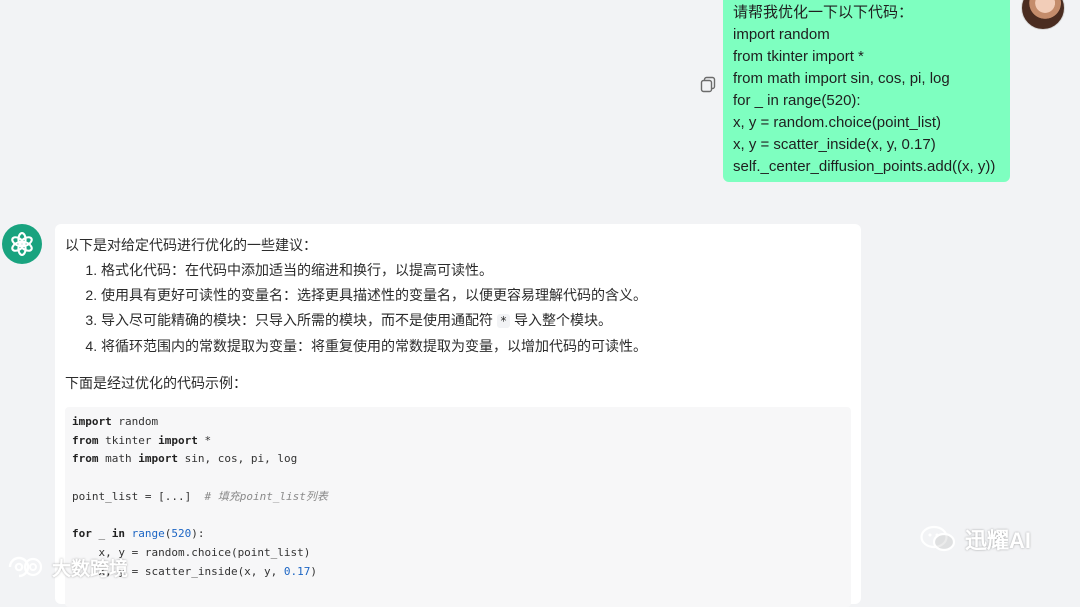 The width and height of the screenshot is (1080, 607). What do you see at coordinates (138, 534) in the screenshot?
I see `code-line: for _ in range(520):` at bounding box center [138, 534].